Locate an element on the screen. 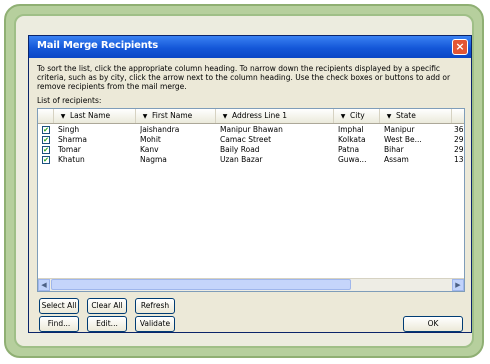 The height and width of the screenshot is (364, 490). column-header-address-line-1: ▼ Address Line 1 is located at coordinates (275, 116).